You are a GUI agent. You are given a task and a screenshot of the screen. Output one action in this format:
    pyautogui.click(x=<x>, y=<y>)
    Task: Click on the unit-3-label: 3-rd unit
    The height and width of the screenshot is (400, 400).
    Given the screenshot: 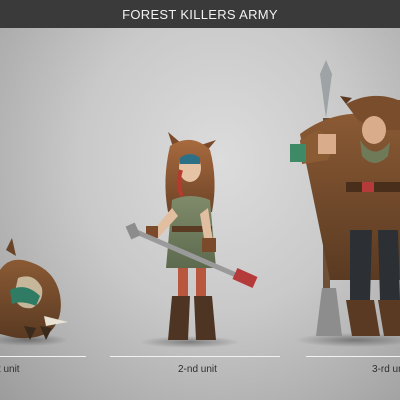 What is the action you would take?
    pyautogui.click(x=386, y=369)
    